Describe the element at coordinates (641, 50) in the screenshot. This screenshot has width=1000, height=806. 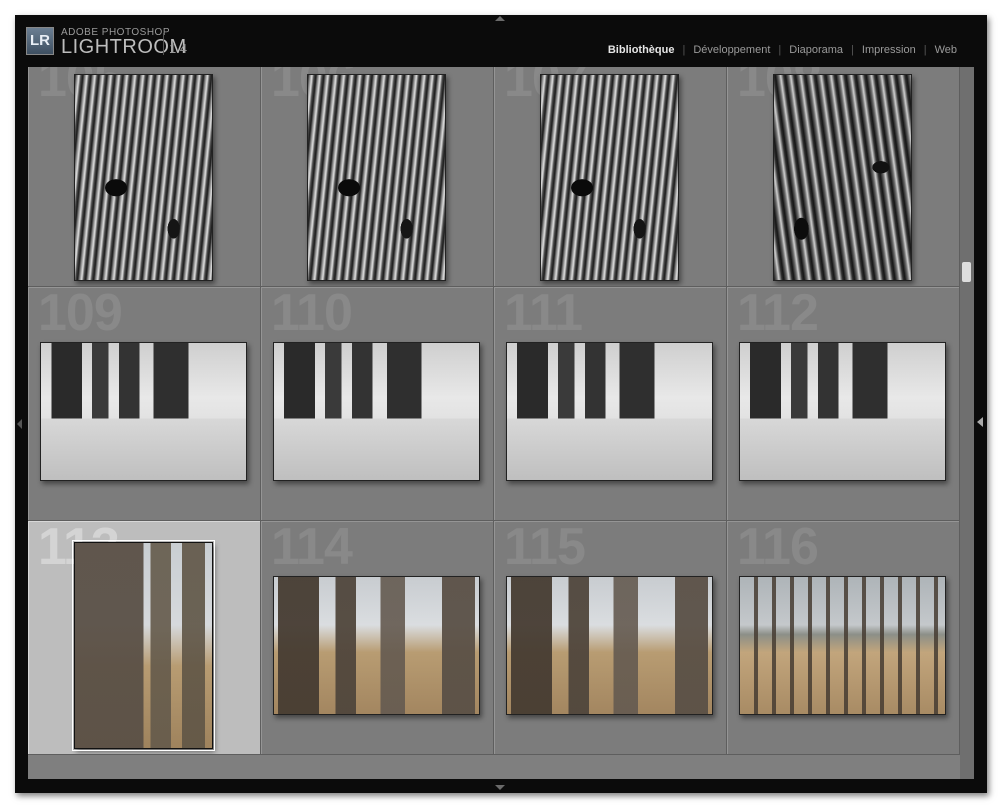
I see `module-bibliotheque: Bibliothèque` at that location.